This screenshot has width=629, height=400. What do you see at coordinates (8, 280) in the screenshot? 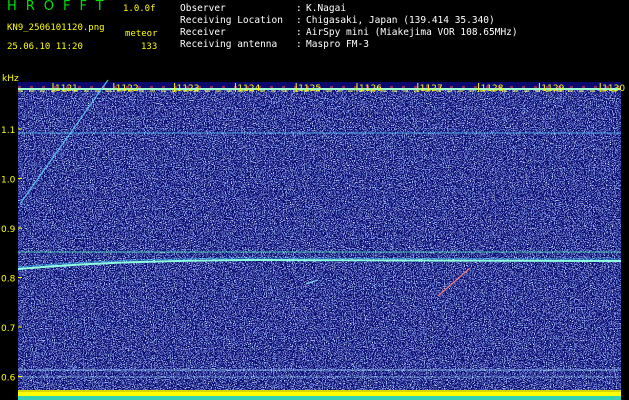
I see `y-tick-label: 0.8` at bounding box center [8, 280].